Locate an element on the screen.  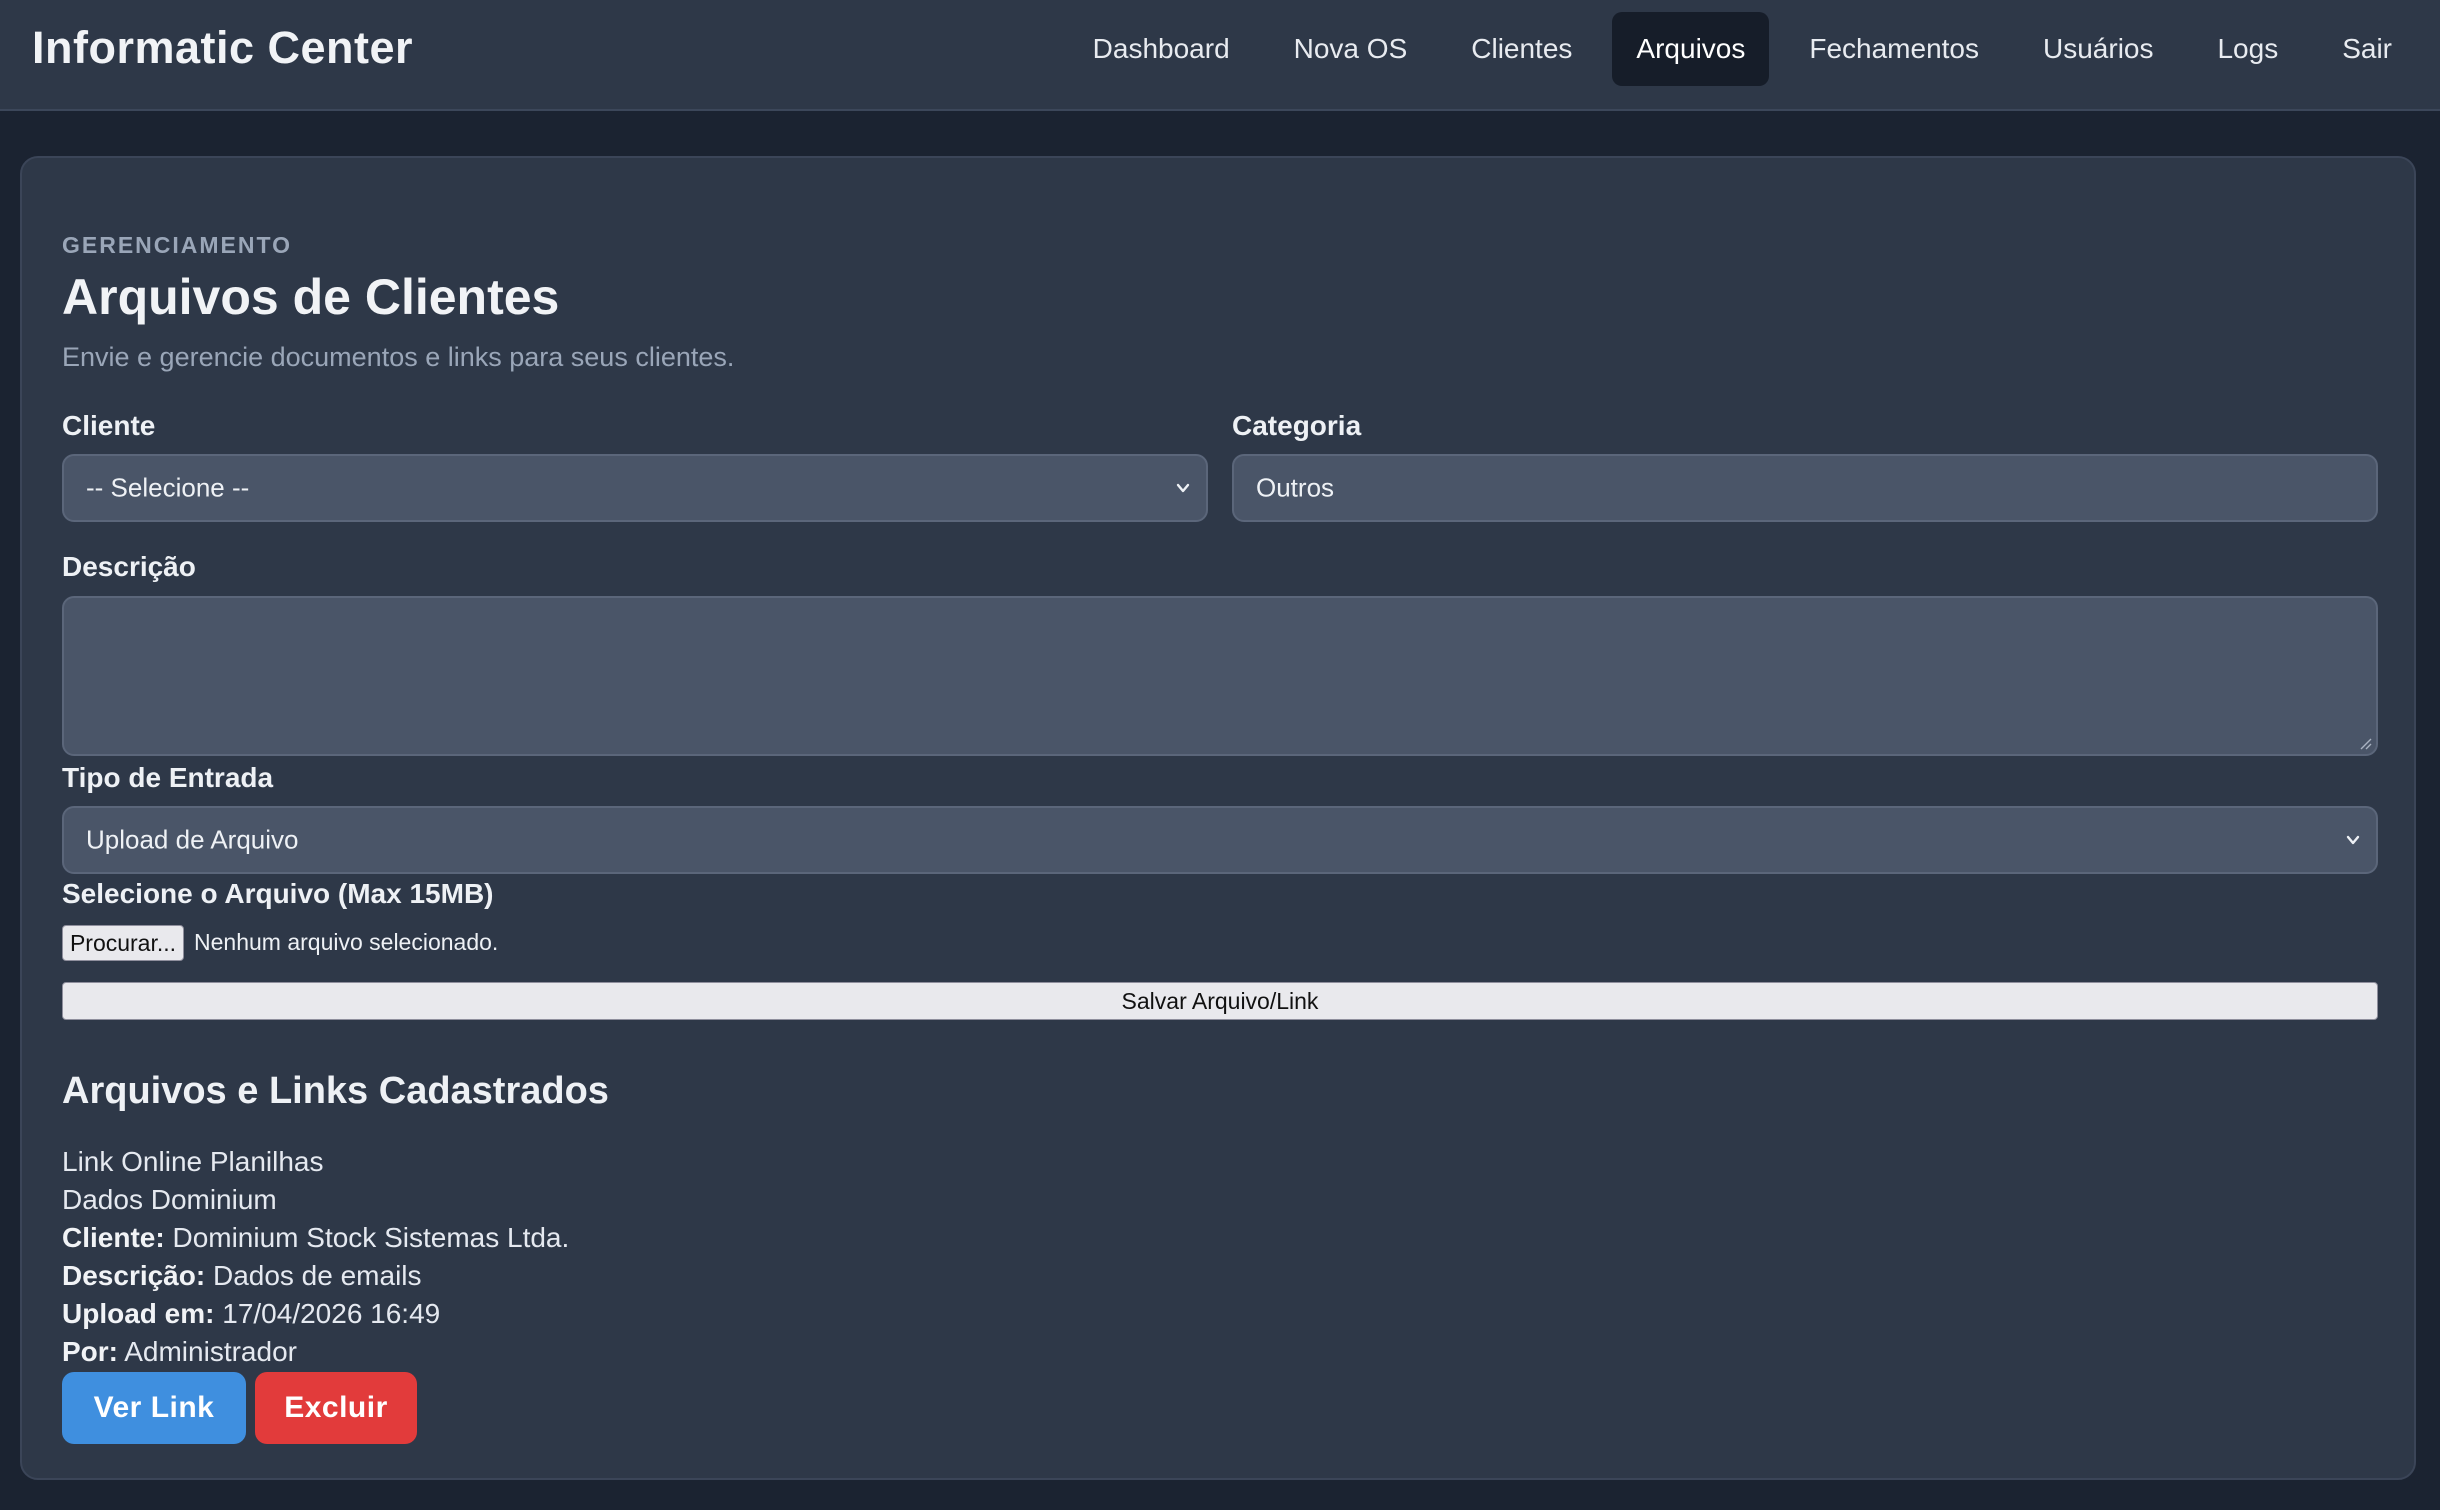
save-button: Salvar Arquivo/Link is located at coordinates (1220, 1001).